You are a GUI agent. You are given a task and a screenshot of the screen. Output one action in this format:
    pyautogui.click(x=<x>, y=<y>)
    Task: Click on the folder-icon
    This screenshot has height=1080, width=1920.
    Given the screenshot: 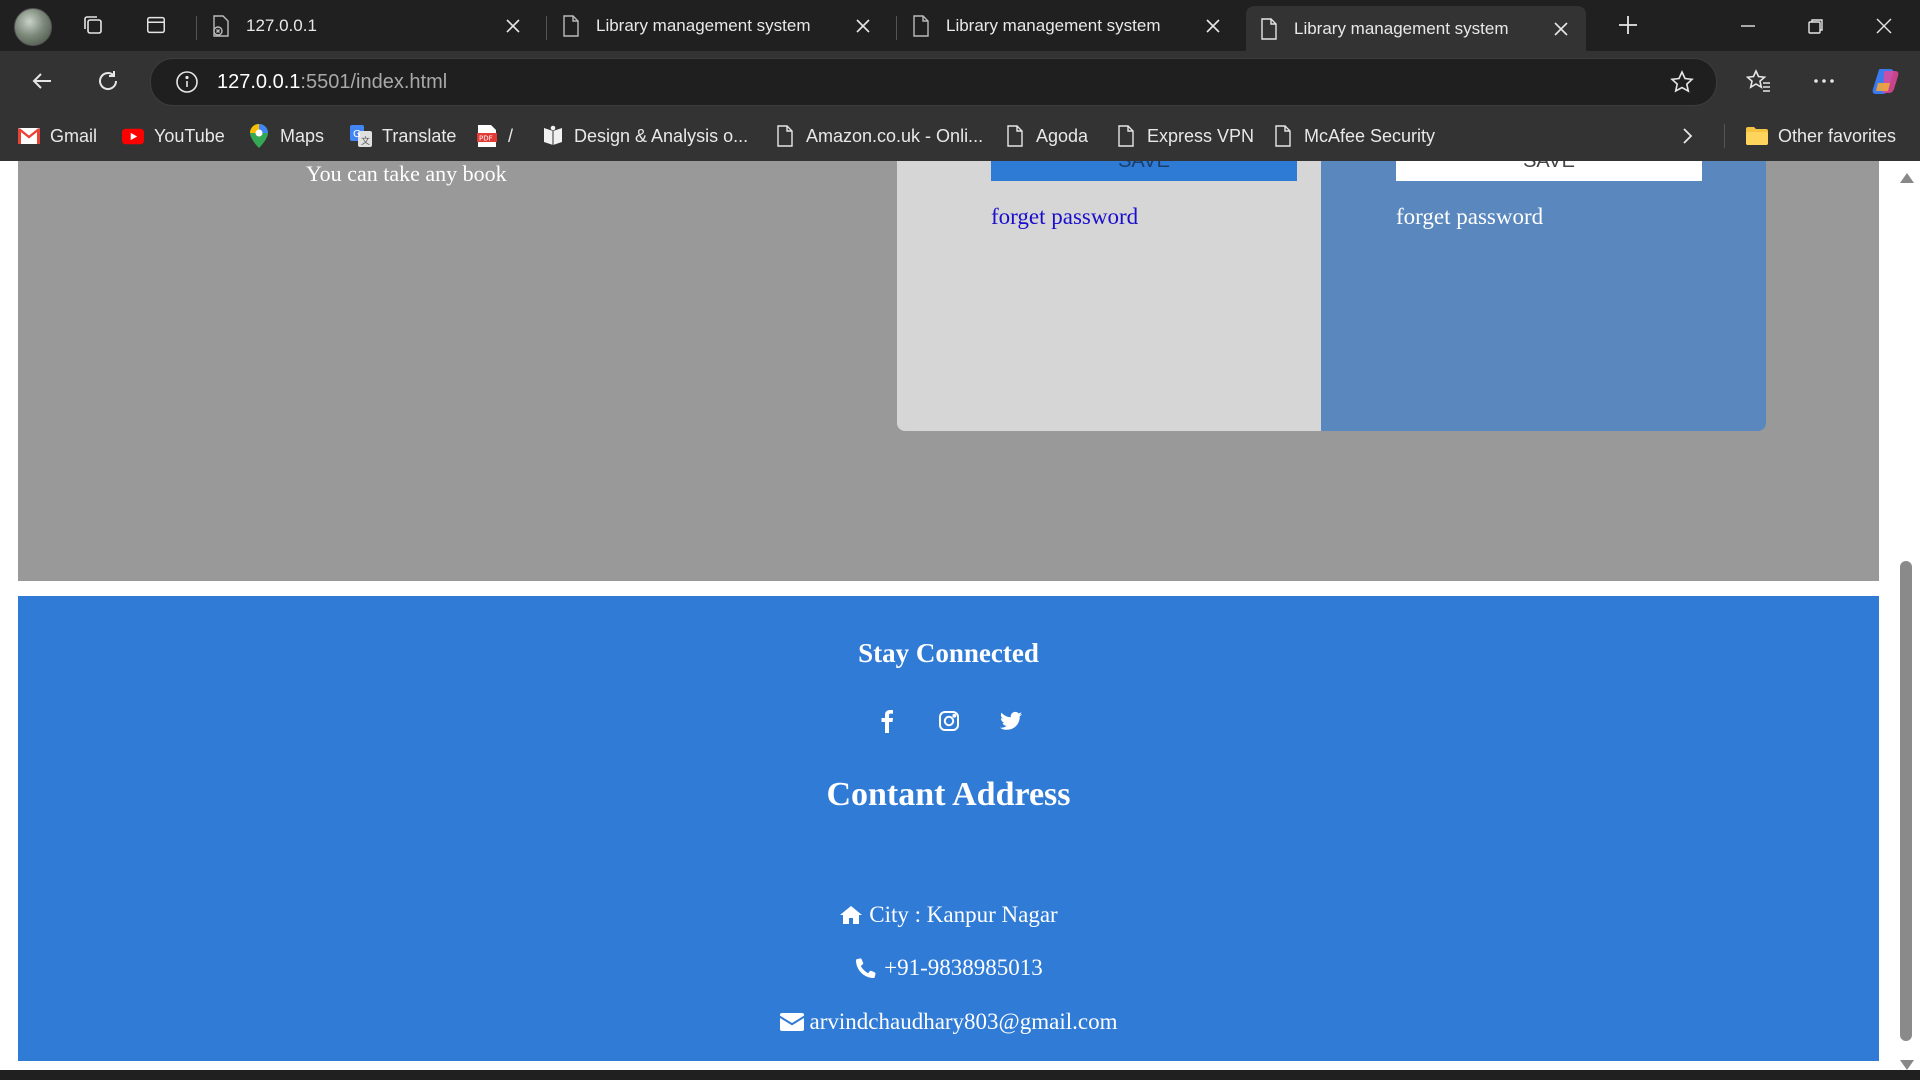 What is the action you would take?
    pyautogui.click(x=1757, y=136)
    